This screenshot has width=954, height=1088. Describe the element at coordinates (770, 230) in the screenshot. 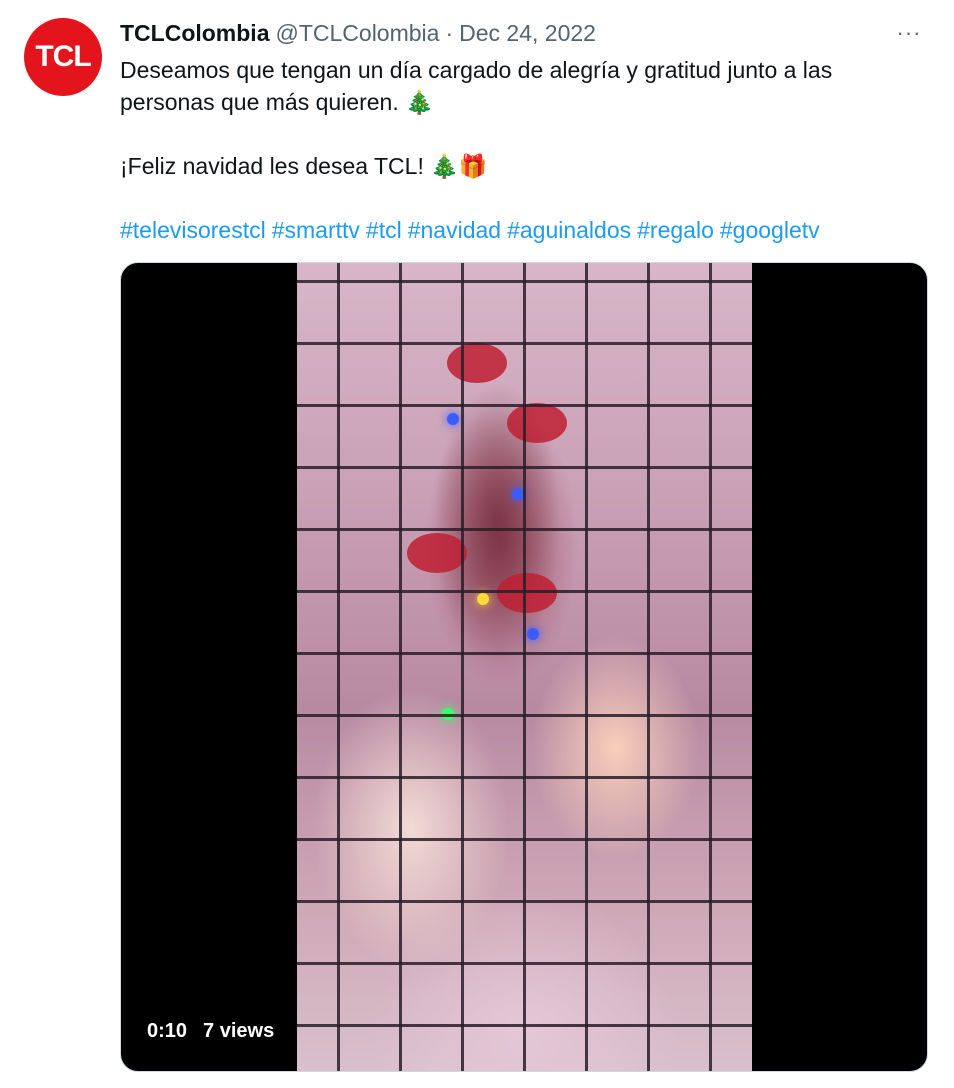

I see `hashtag-link: #googletv` at that location.